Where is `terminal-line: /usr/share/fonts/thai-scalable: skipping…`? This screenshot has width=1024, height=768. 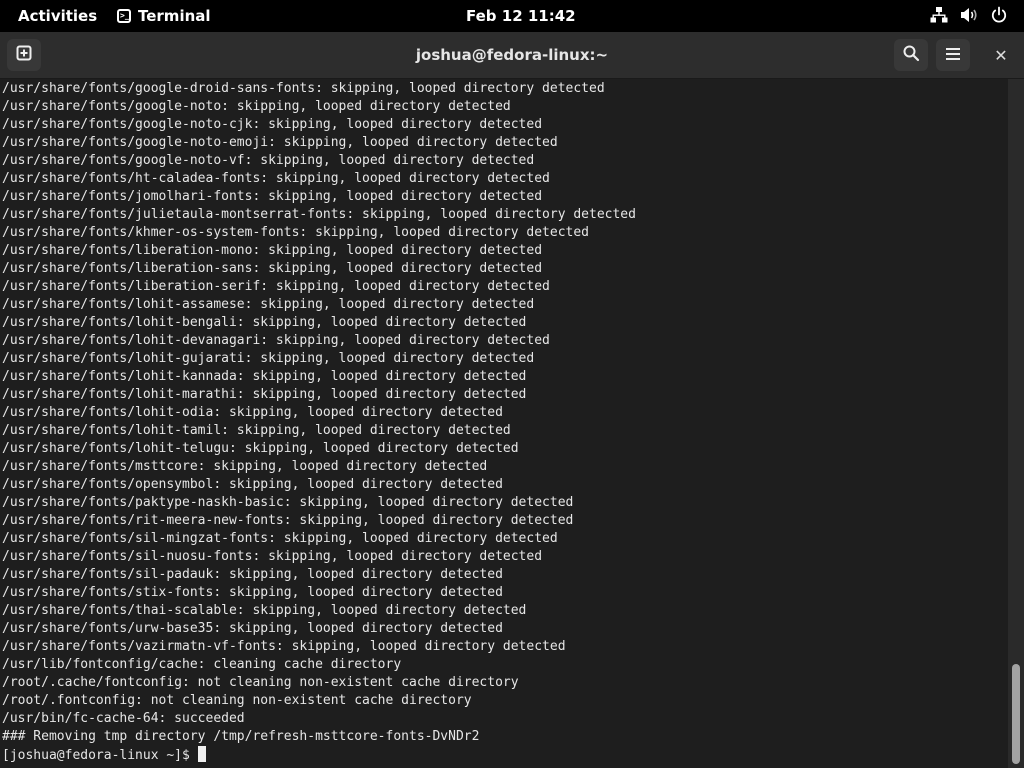 terminal-line: /usr/share/fonts/thai-scalable: skipping… is located at coordinates (264, 610).